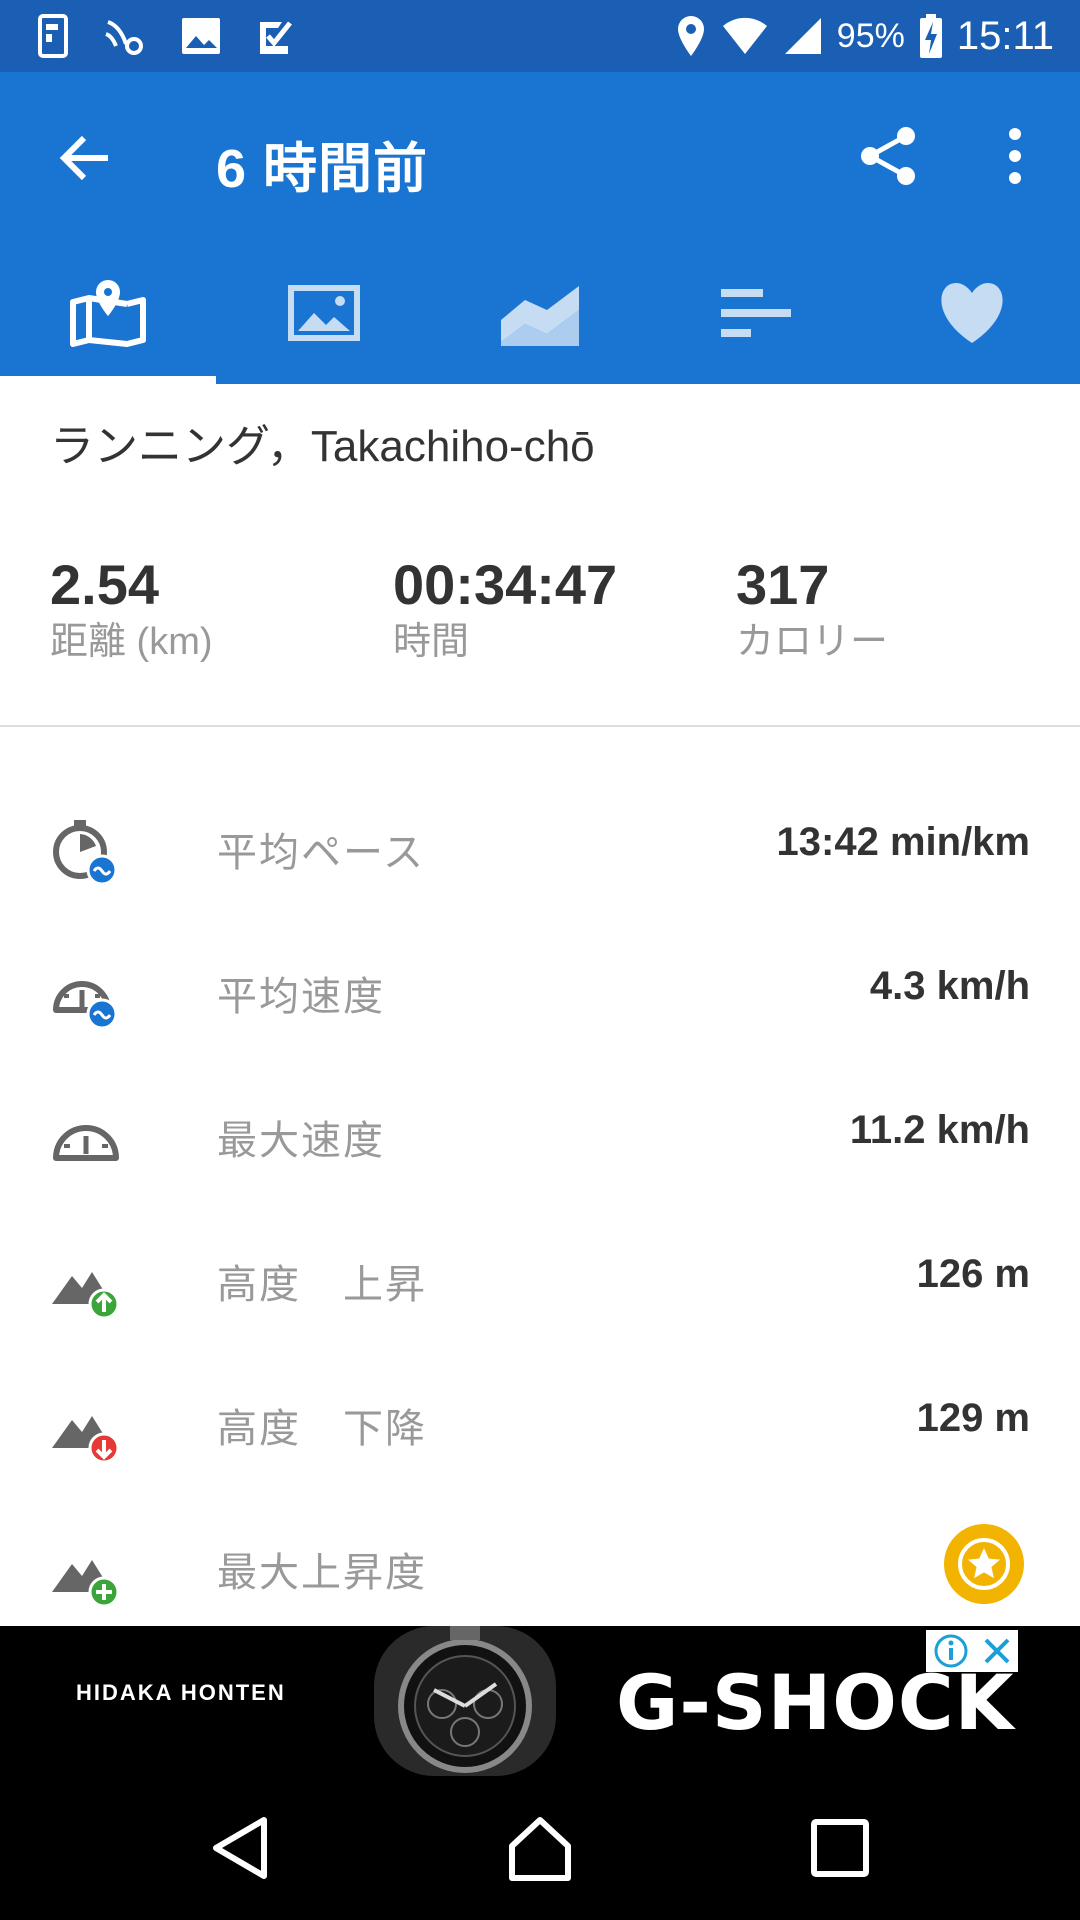 This screenshot has width=1080, height=1920. What do you see at coordinates (322, 1573) in the screenshot?
I see `metric-label: 最大上昇度` at bounding box center [322, 1573].